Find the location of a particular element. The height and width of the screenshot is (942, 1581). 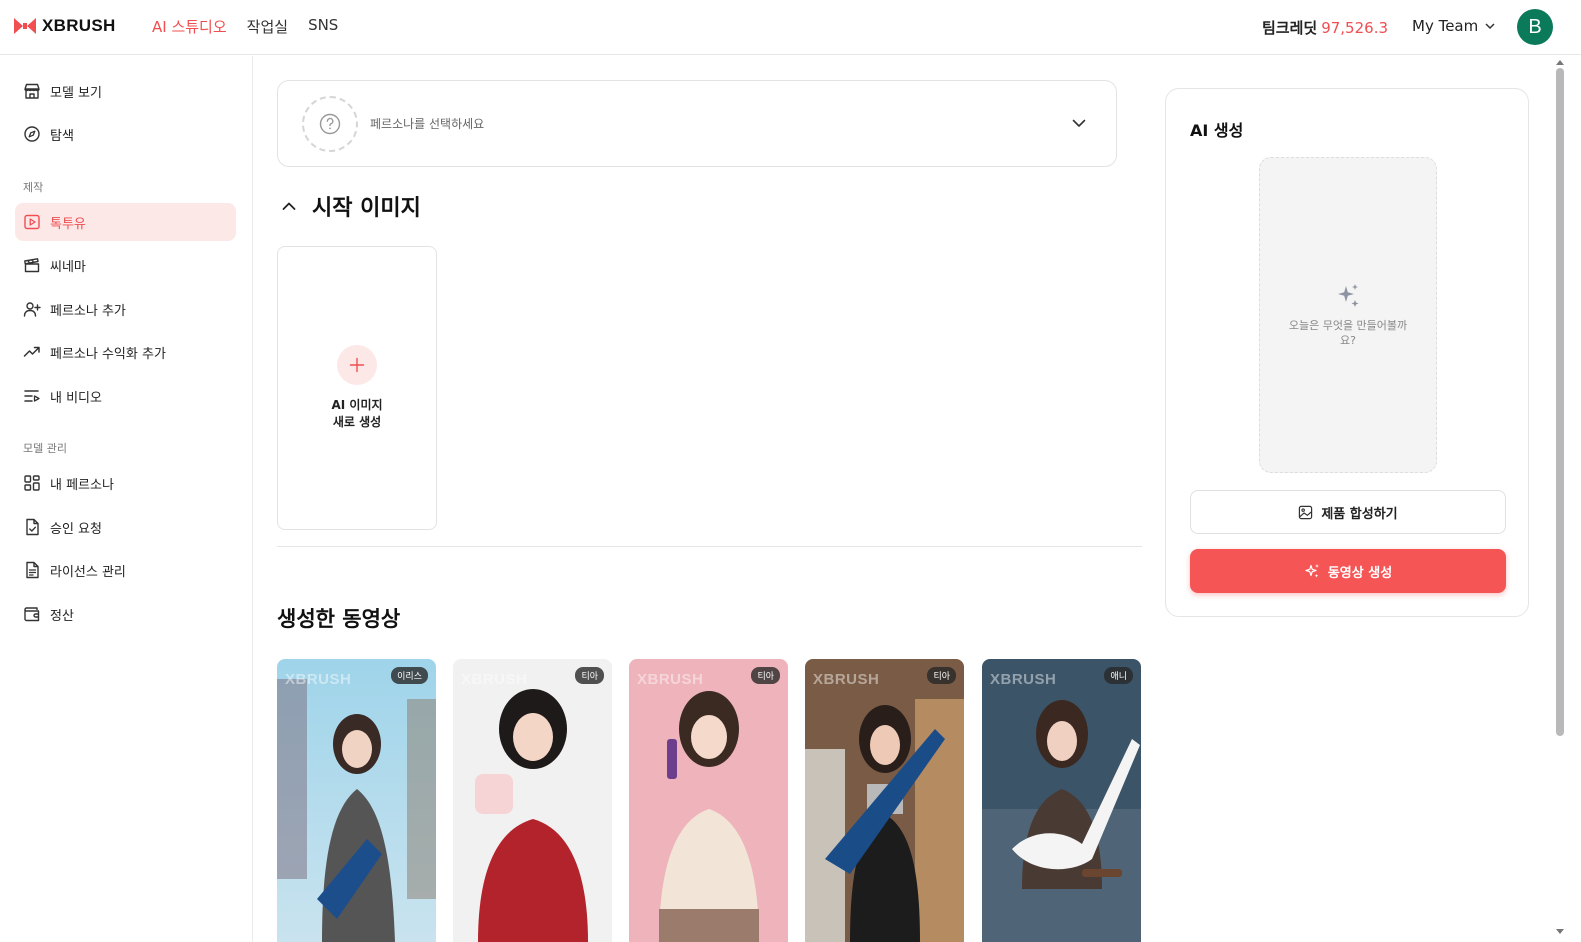

sidebar-item-label: 내 비디오 is located at coordinates (76, 398).